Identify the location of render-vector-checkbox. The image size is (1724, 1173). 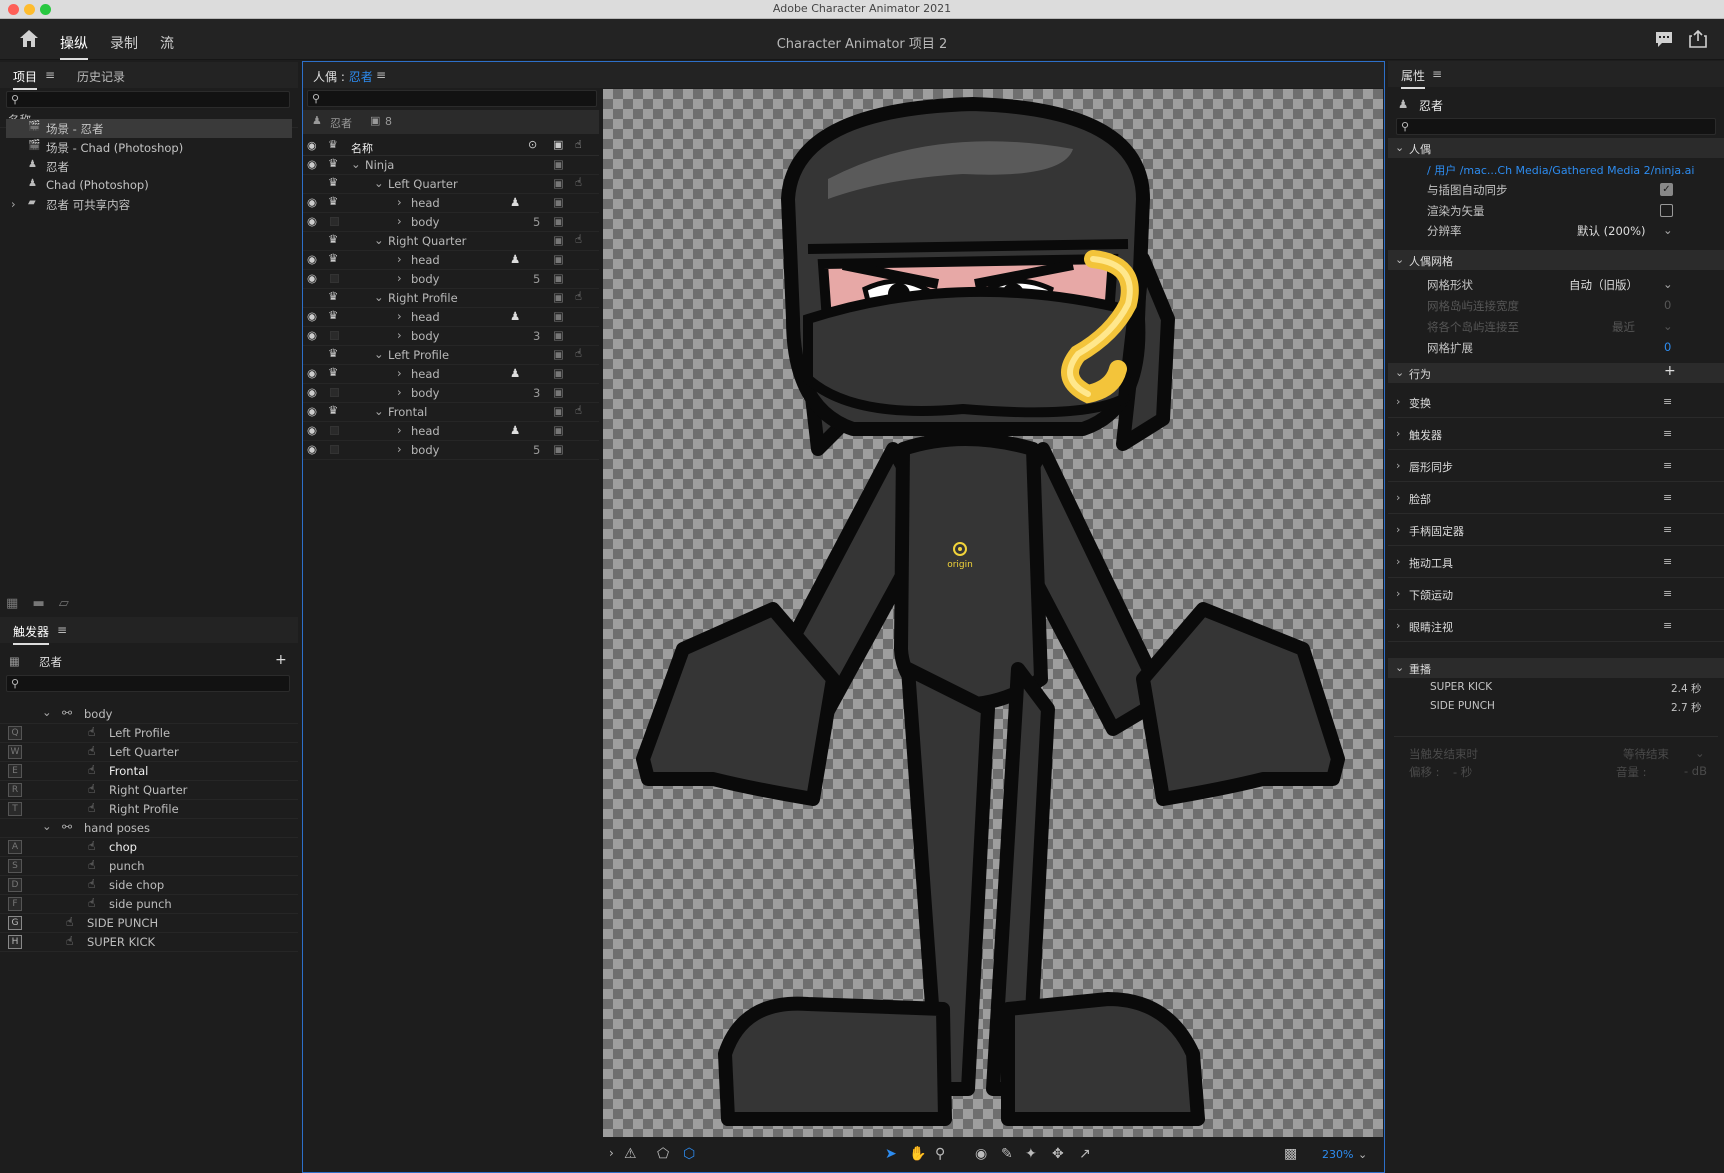
(1666, 210).